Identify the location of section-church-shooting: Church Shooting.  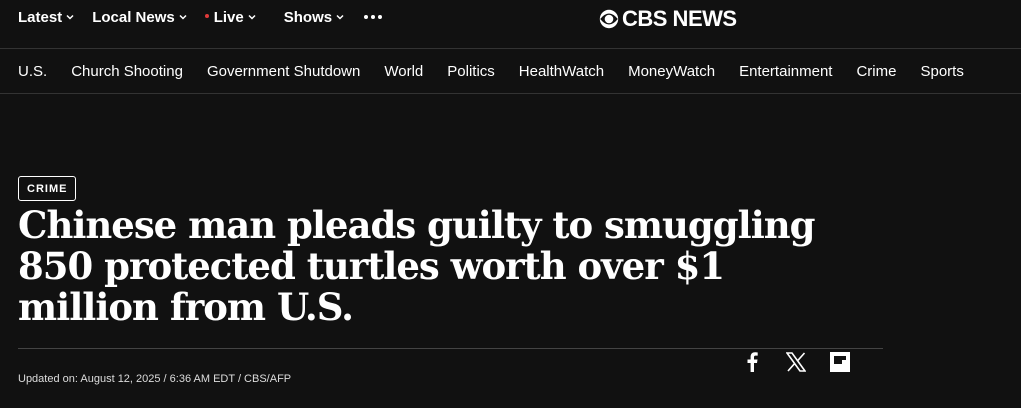
(127, 71).